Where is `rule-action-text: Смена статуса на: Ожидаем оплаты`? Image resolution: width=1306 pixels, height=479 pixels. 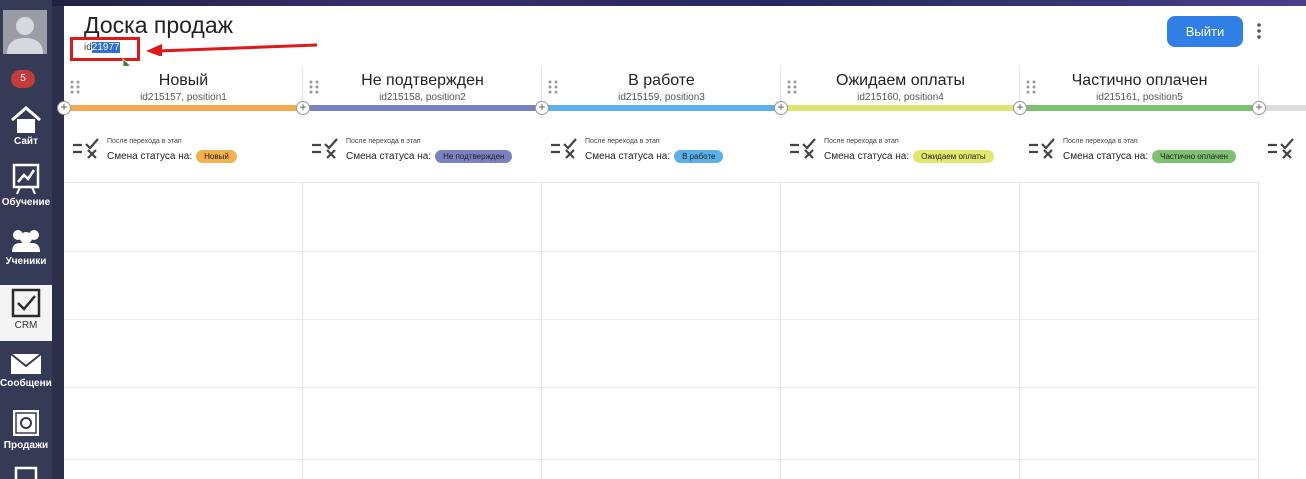
rule-action-text: Смена статуса на: Ожидаем оплаты is located at coordinates (909, 156).